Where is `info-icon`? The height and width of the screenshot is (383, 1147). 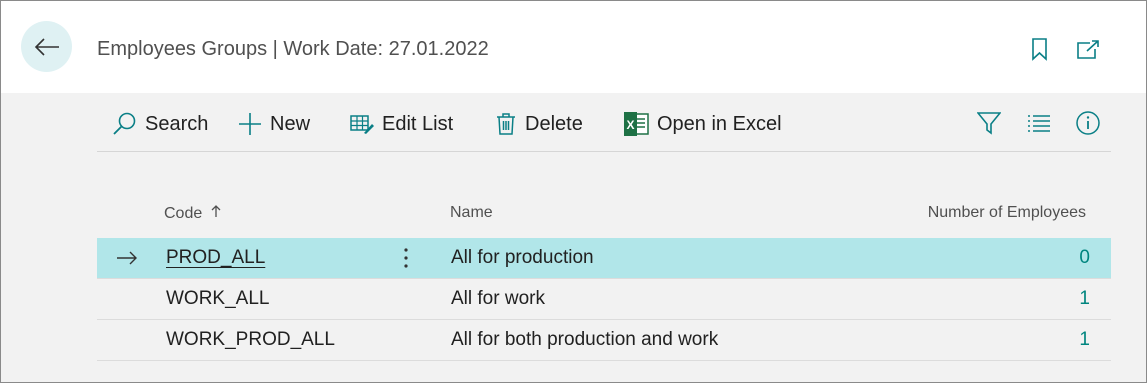 info-icon is located at coordinates (1088, 123).